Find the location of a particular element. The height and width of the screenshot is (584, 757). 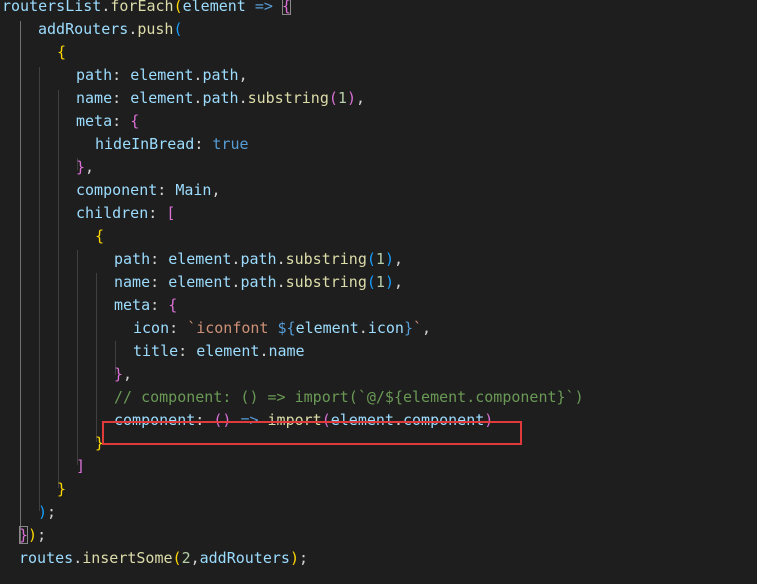

code-token: insertSome is located at coordinates (127, 558).